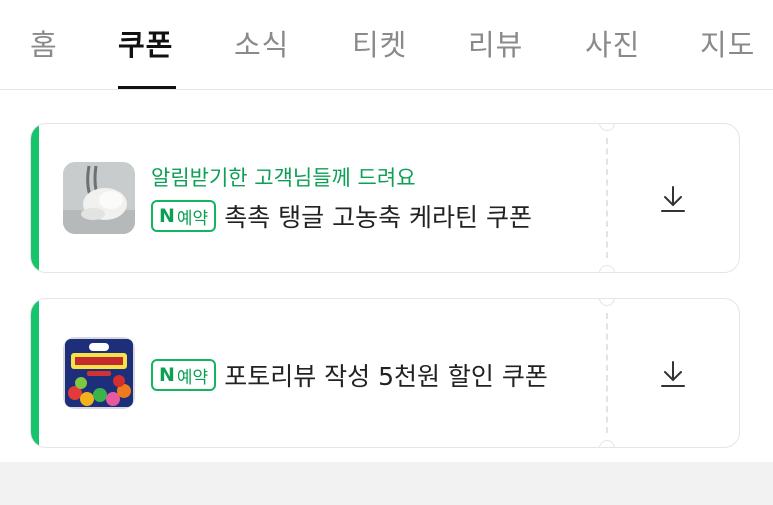 The width and height of the screenshot is (773, 505). I want to click on section-separator, so click(386, 483).